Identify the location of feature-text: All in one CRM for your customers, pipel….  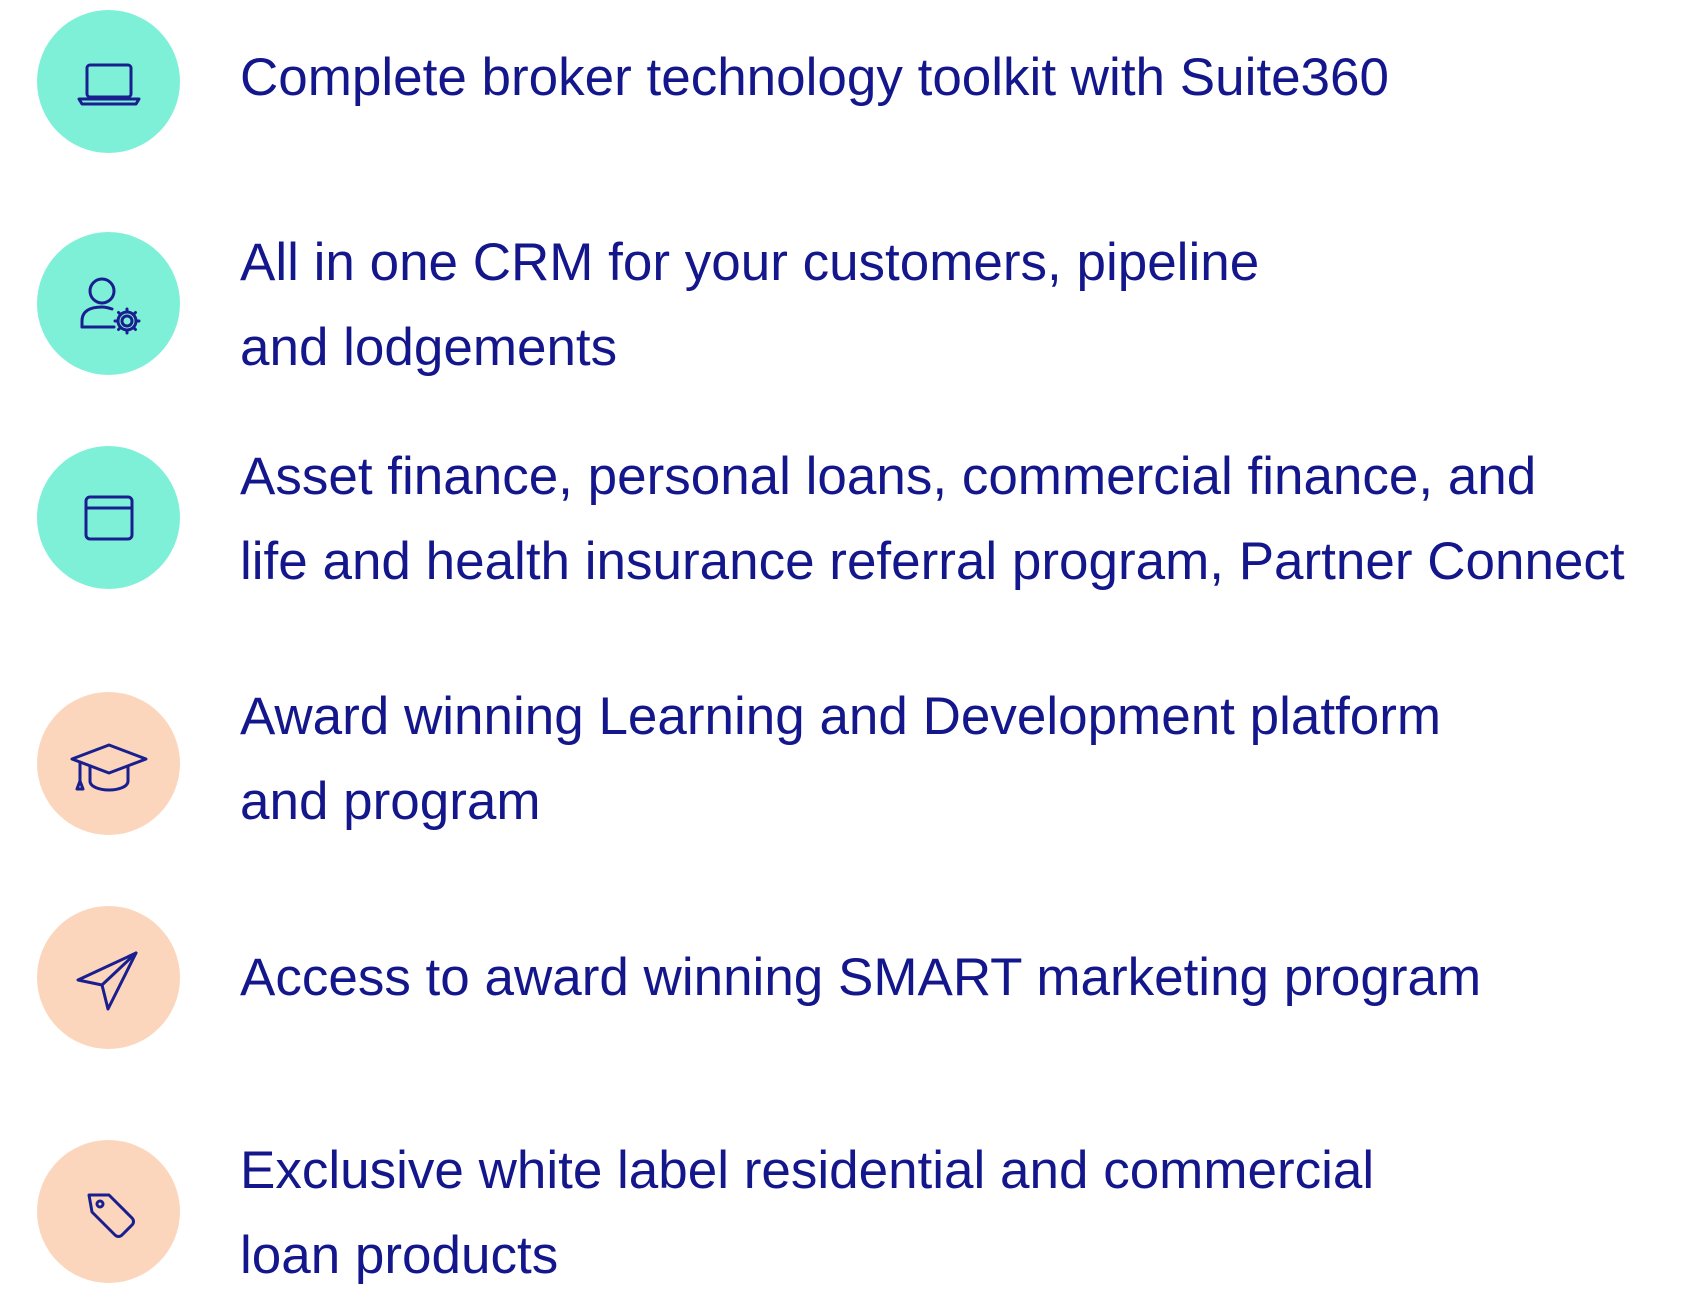
(749, 305).